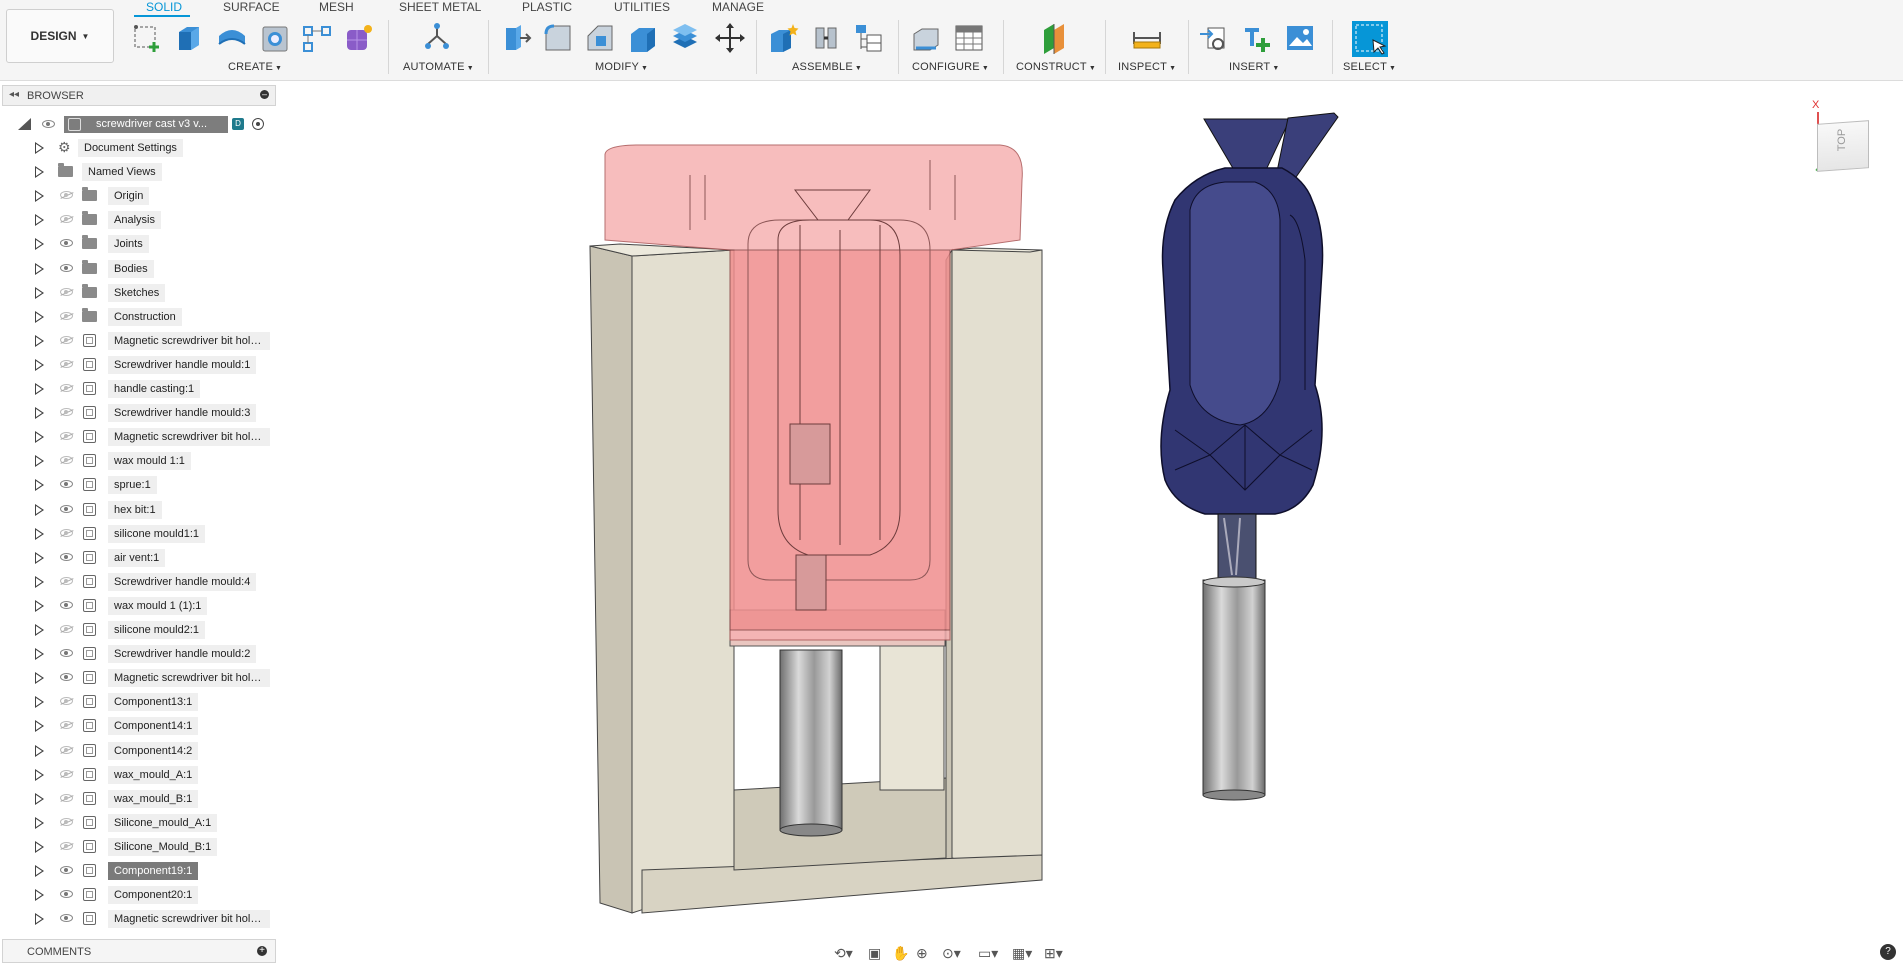 Image resolution: width=1903 pixels, height=970 pixels. Describe the element at coordinates (163, 822) in the screenshot. I see `browser-item-label: Silicone_mould_A:1` at that location.